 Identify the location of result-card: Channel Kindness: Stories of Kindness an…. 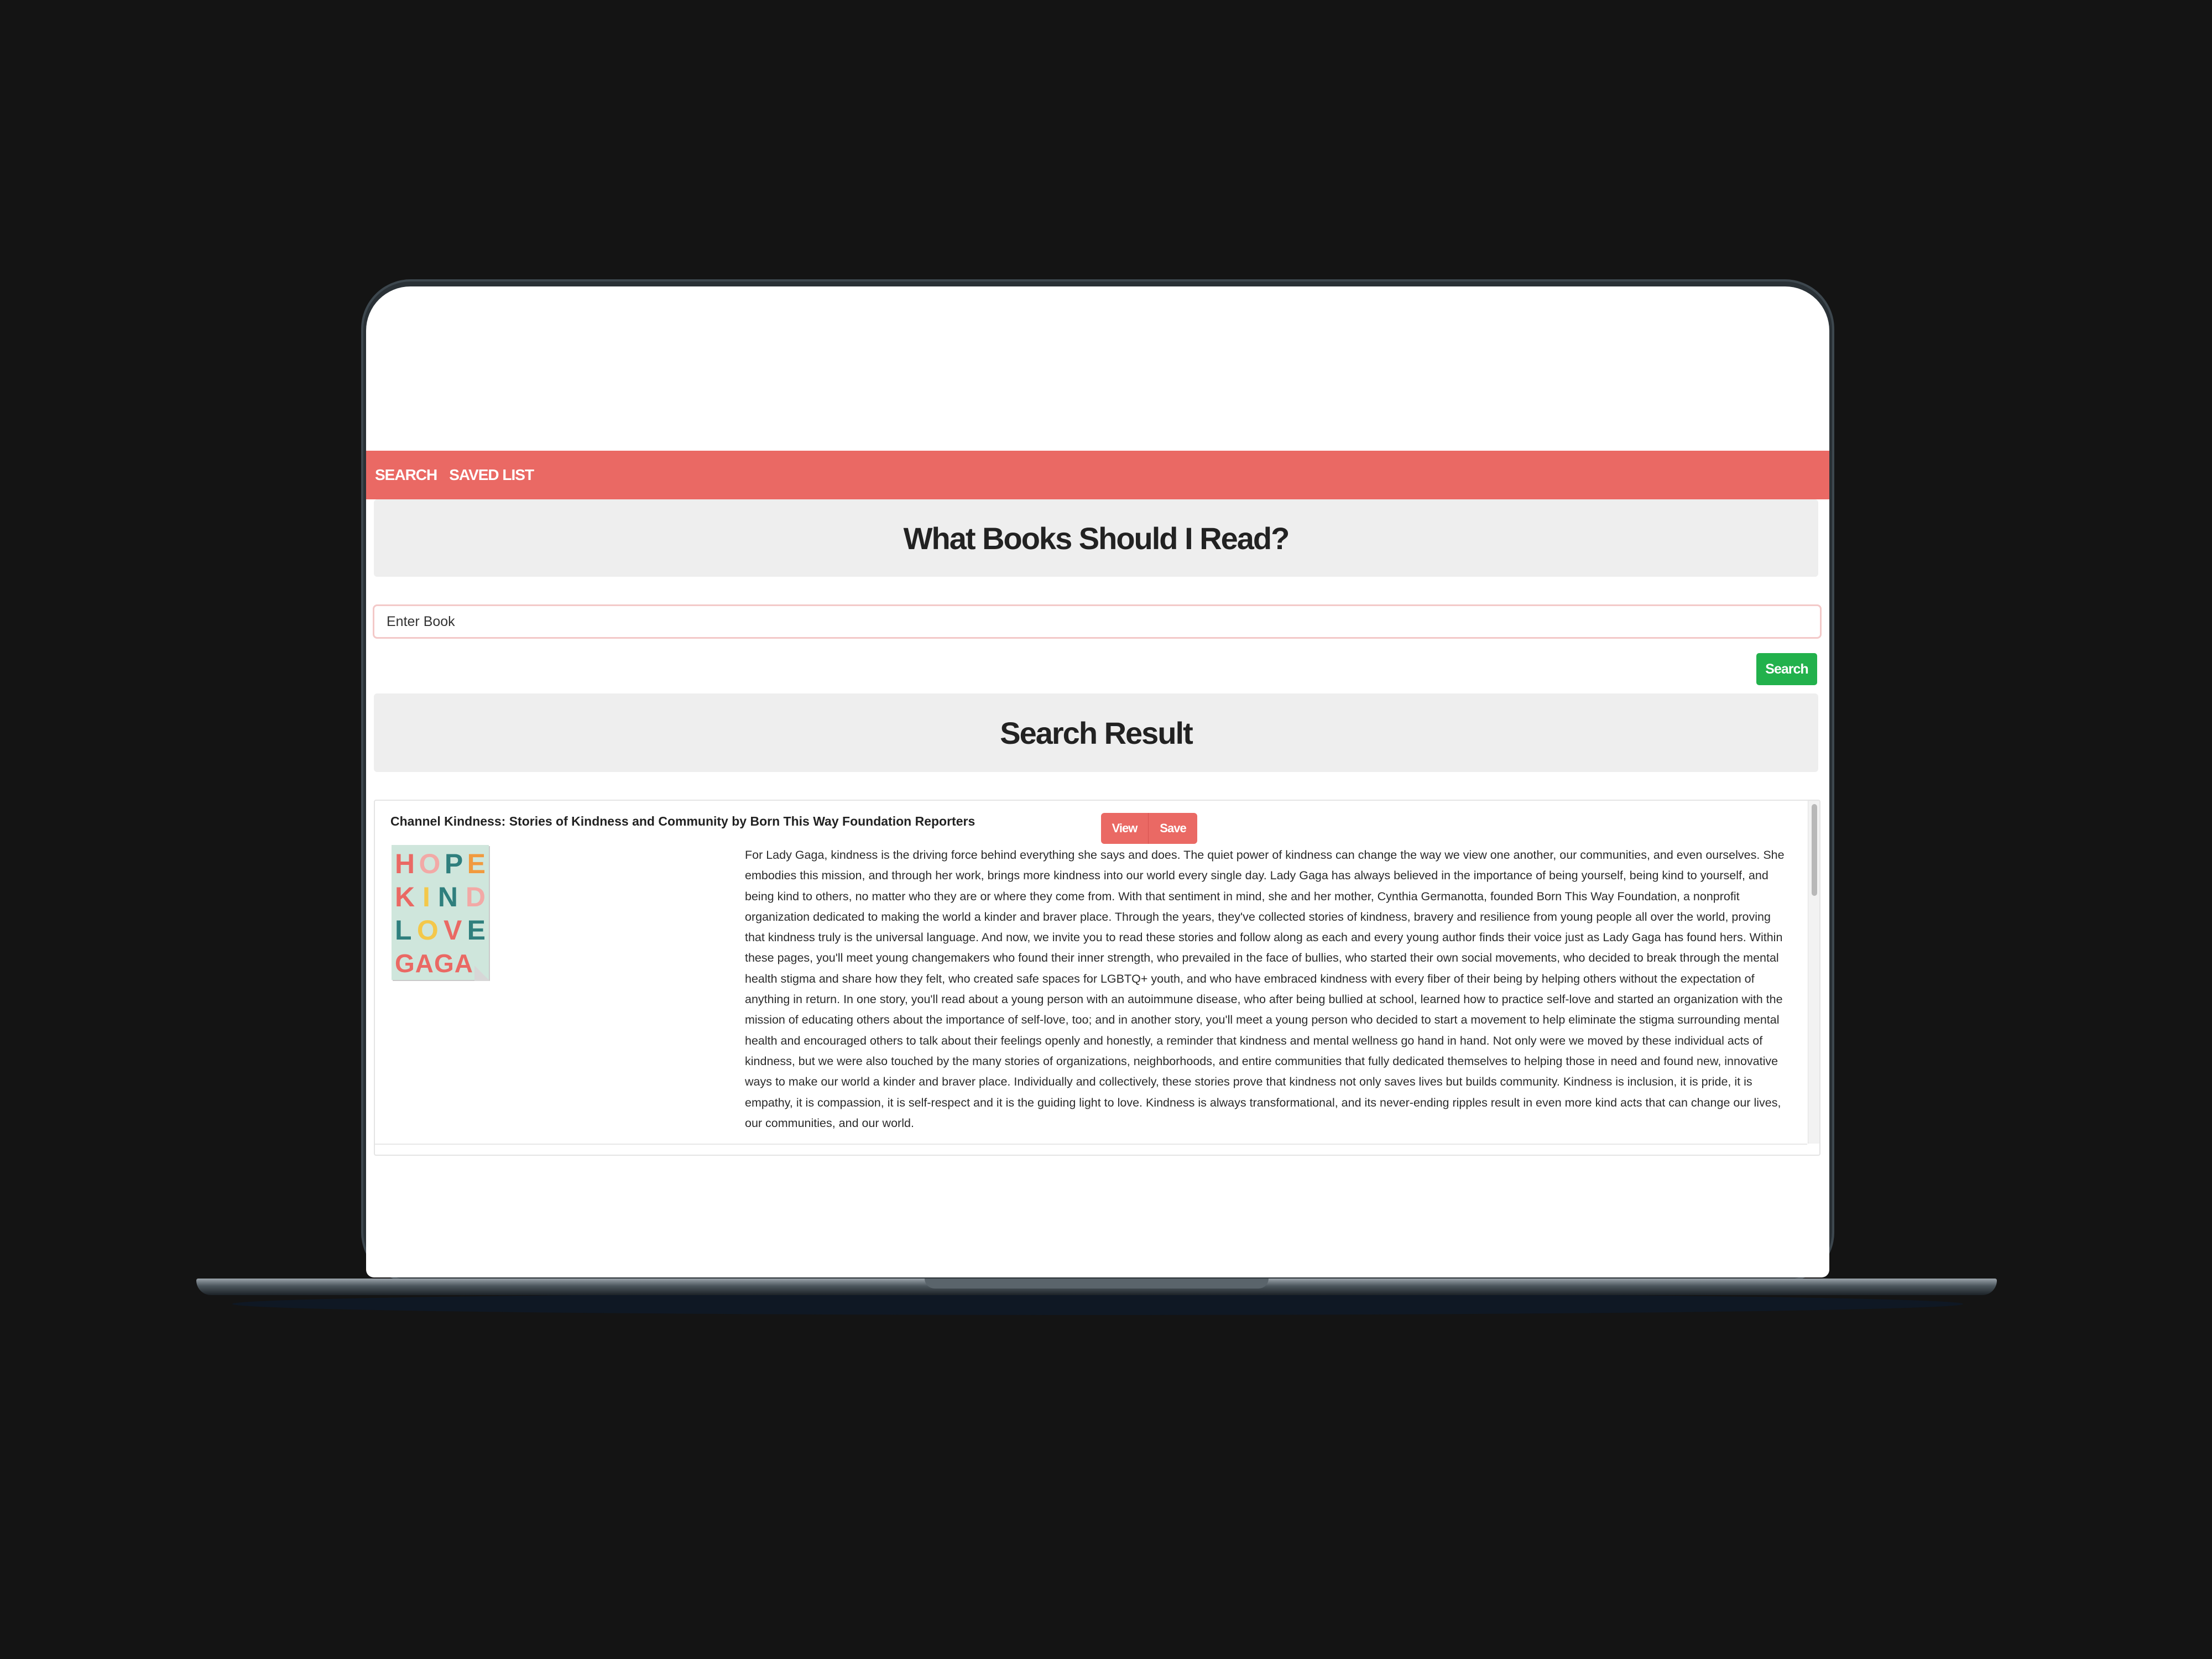
(1097, 978).